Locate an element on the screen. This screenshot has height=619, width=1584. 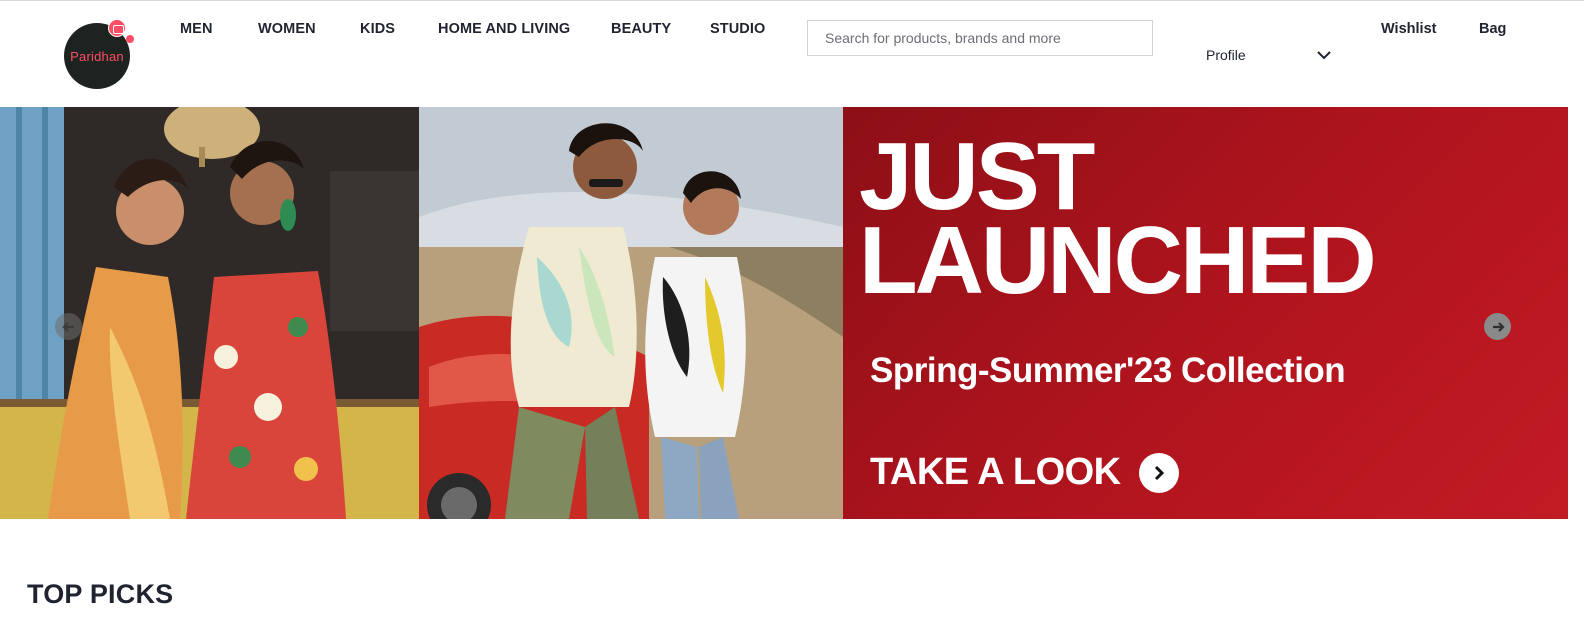
profile-dropdown: Profile is located at coordinates (1269, 55).